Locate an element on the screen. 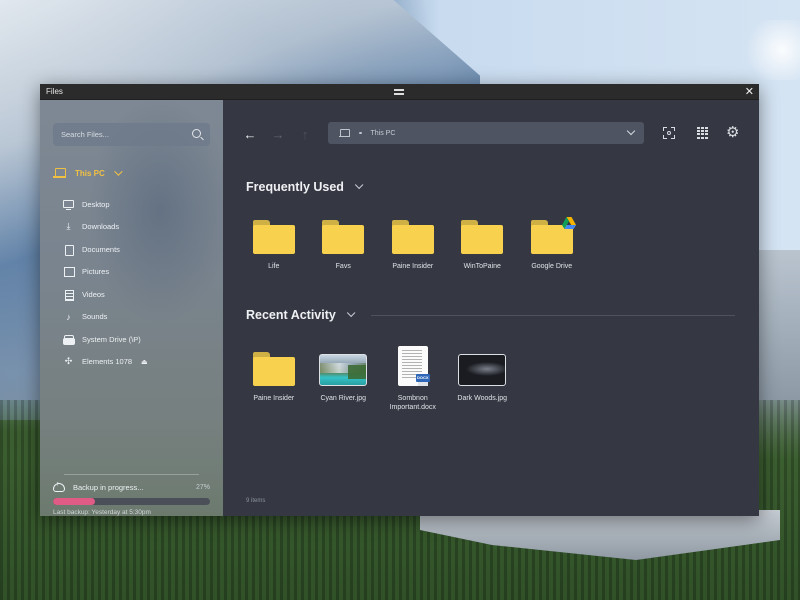 This screenshot has width=800, height=600. pictures-icon is located at coordinates (69, 272).